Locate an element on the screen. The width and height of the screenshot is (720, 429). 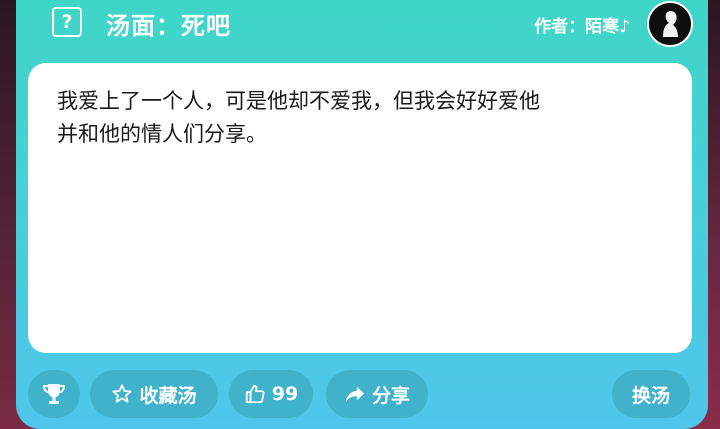
avatar-silhouette-icon is located at coordinates (670, 24).